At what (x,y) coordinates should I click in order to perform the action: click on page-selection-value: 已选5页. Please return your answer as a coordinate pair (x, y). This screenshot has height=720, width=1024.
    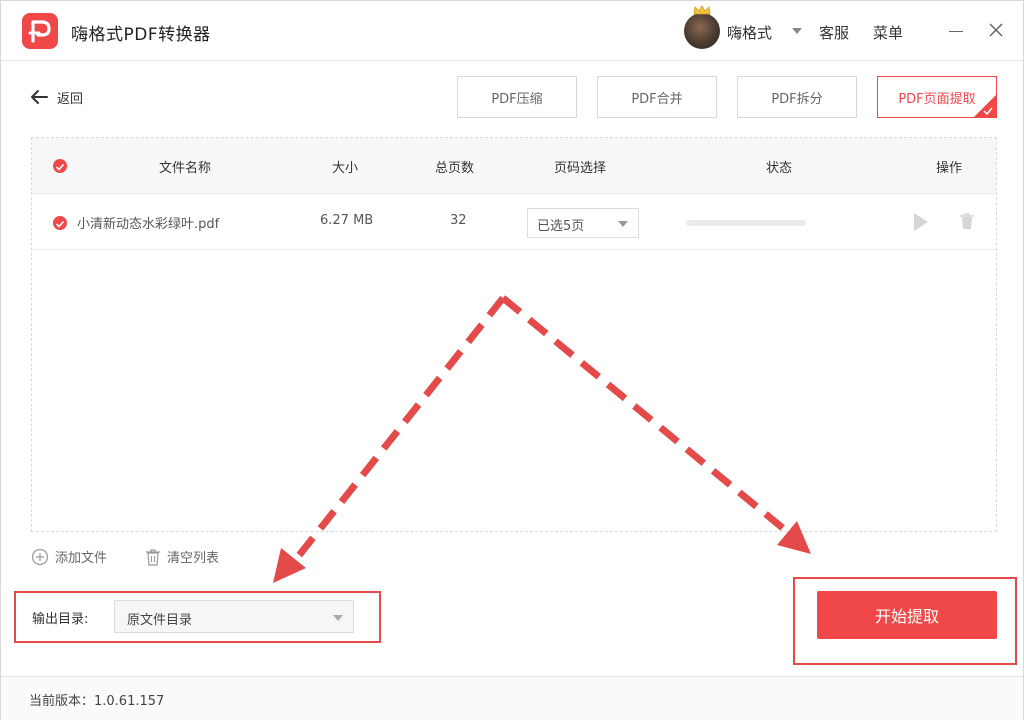
    Looking at the image, I should click on (561, 226).